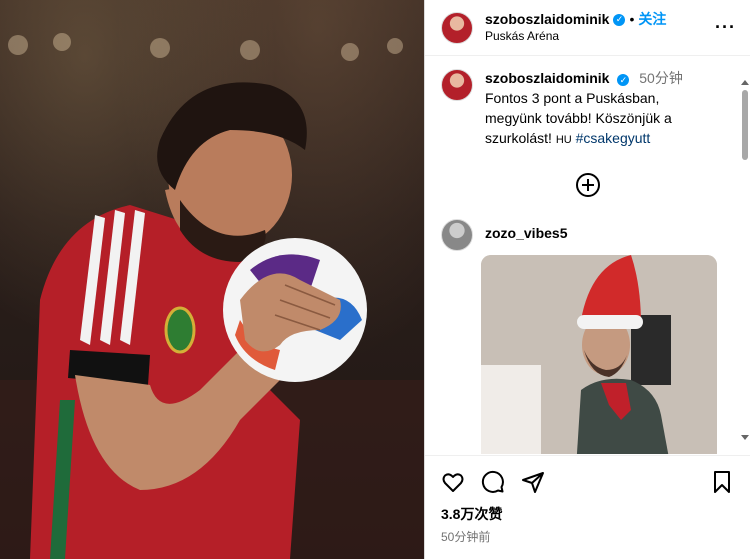 The width and height of the screenshot is (750, 559). Describe the element at coordinates (722, 482) in the screenshot. I see `bookmark-icon` at that location.